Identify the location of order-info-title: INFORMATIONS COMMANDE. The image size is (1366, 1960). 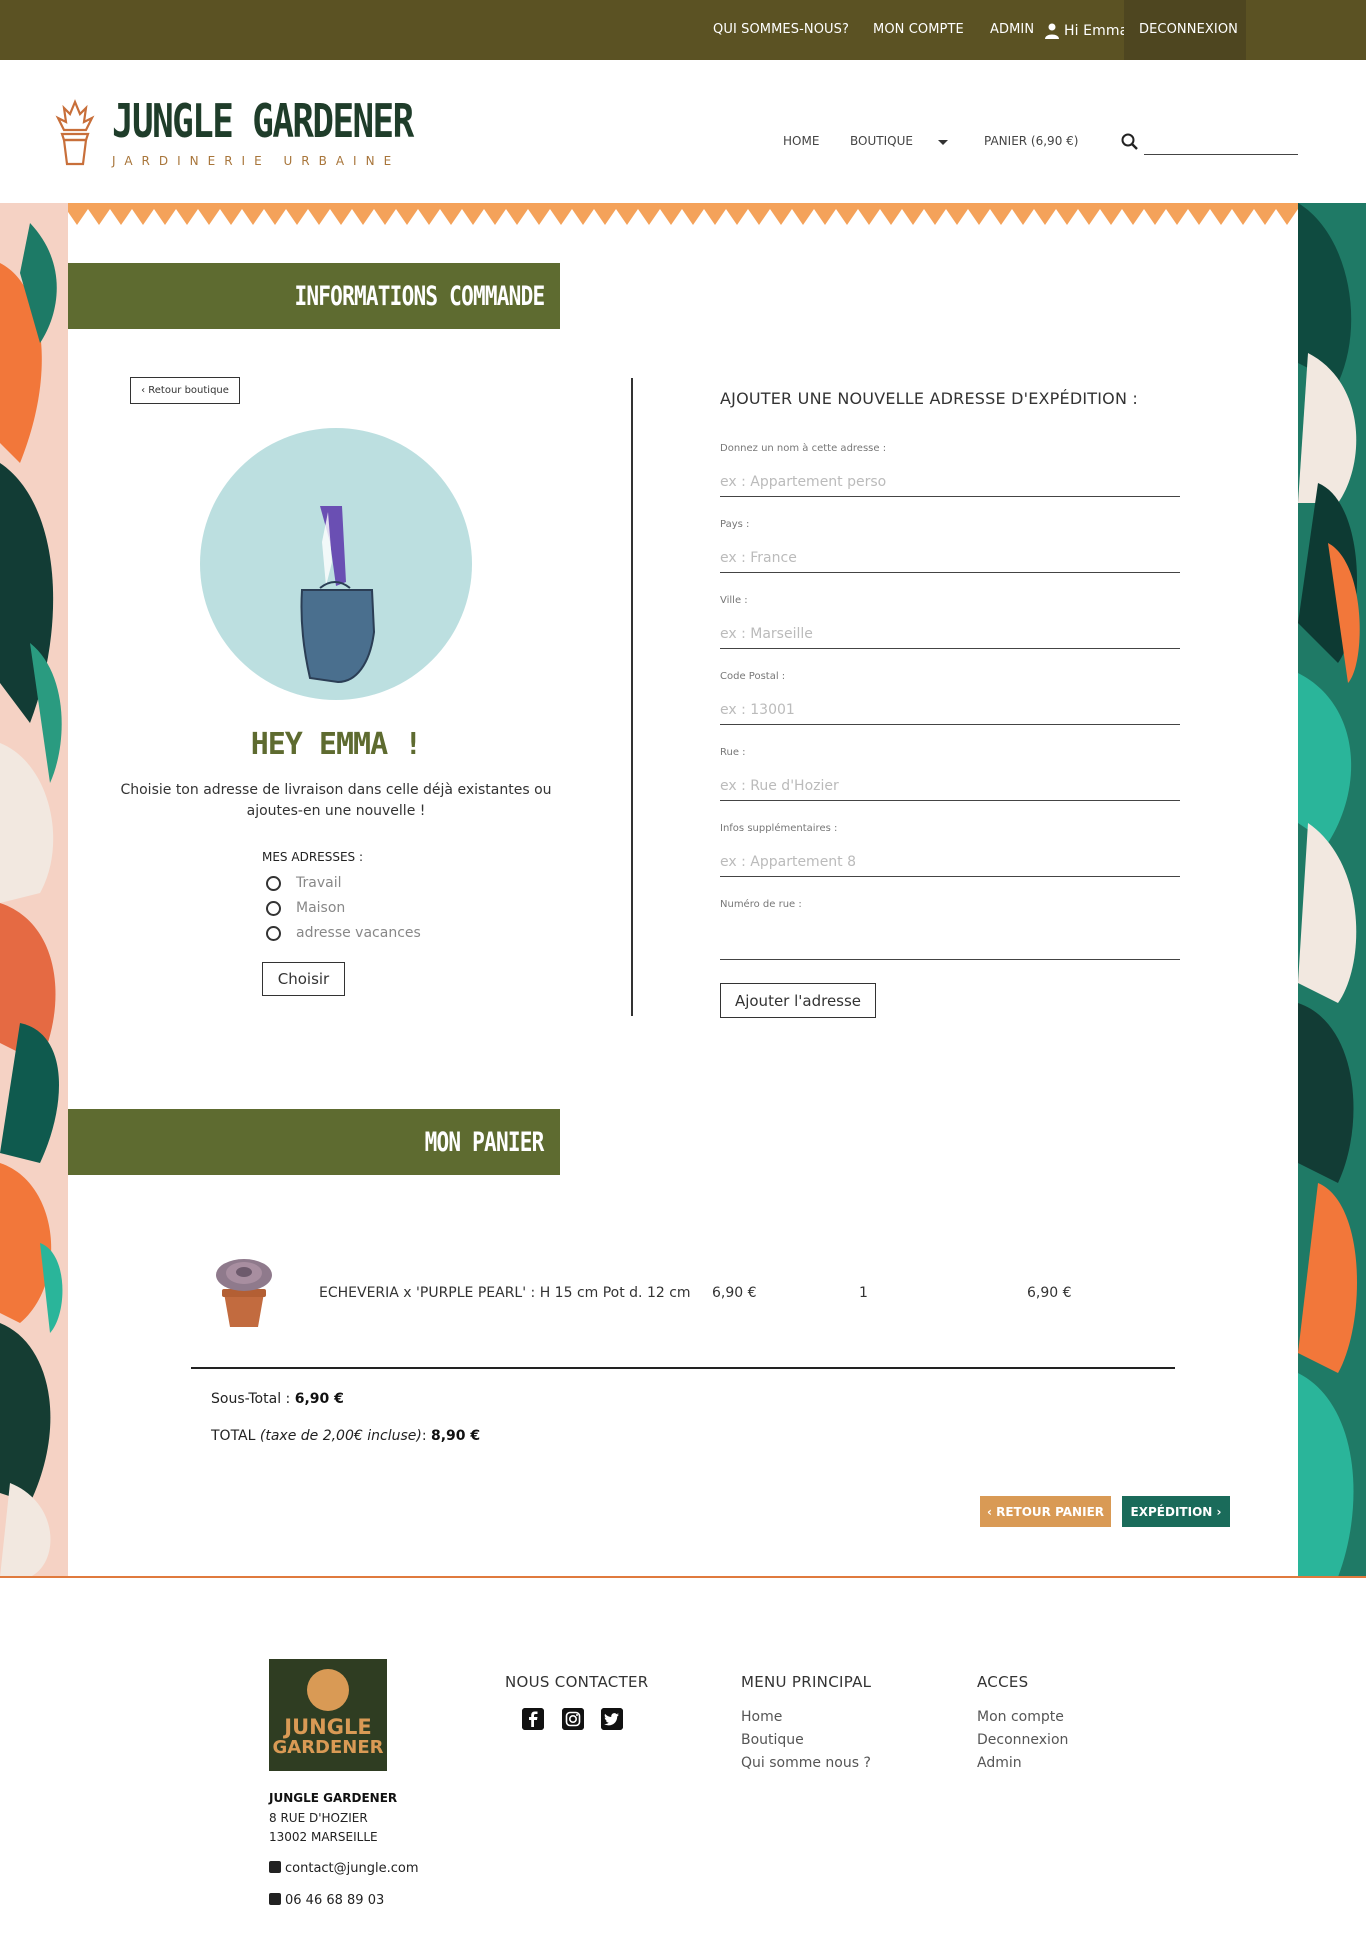
(419, 296).